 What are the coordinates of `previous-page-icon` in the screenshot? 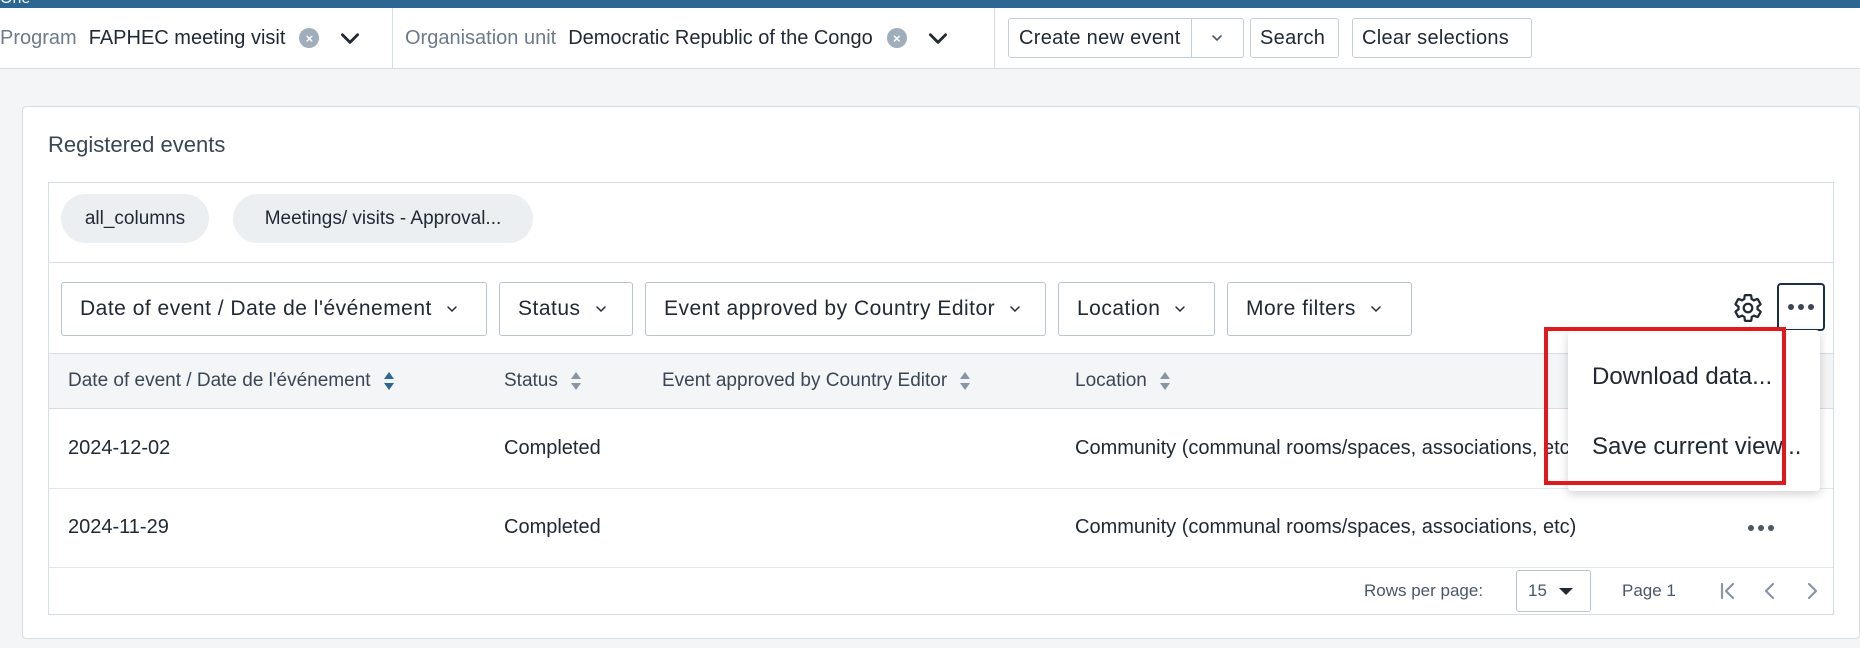 It's located at (1770, 591).